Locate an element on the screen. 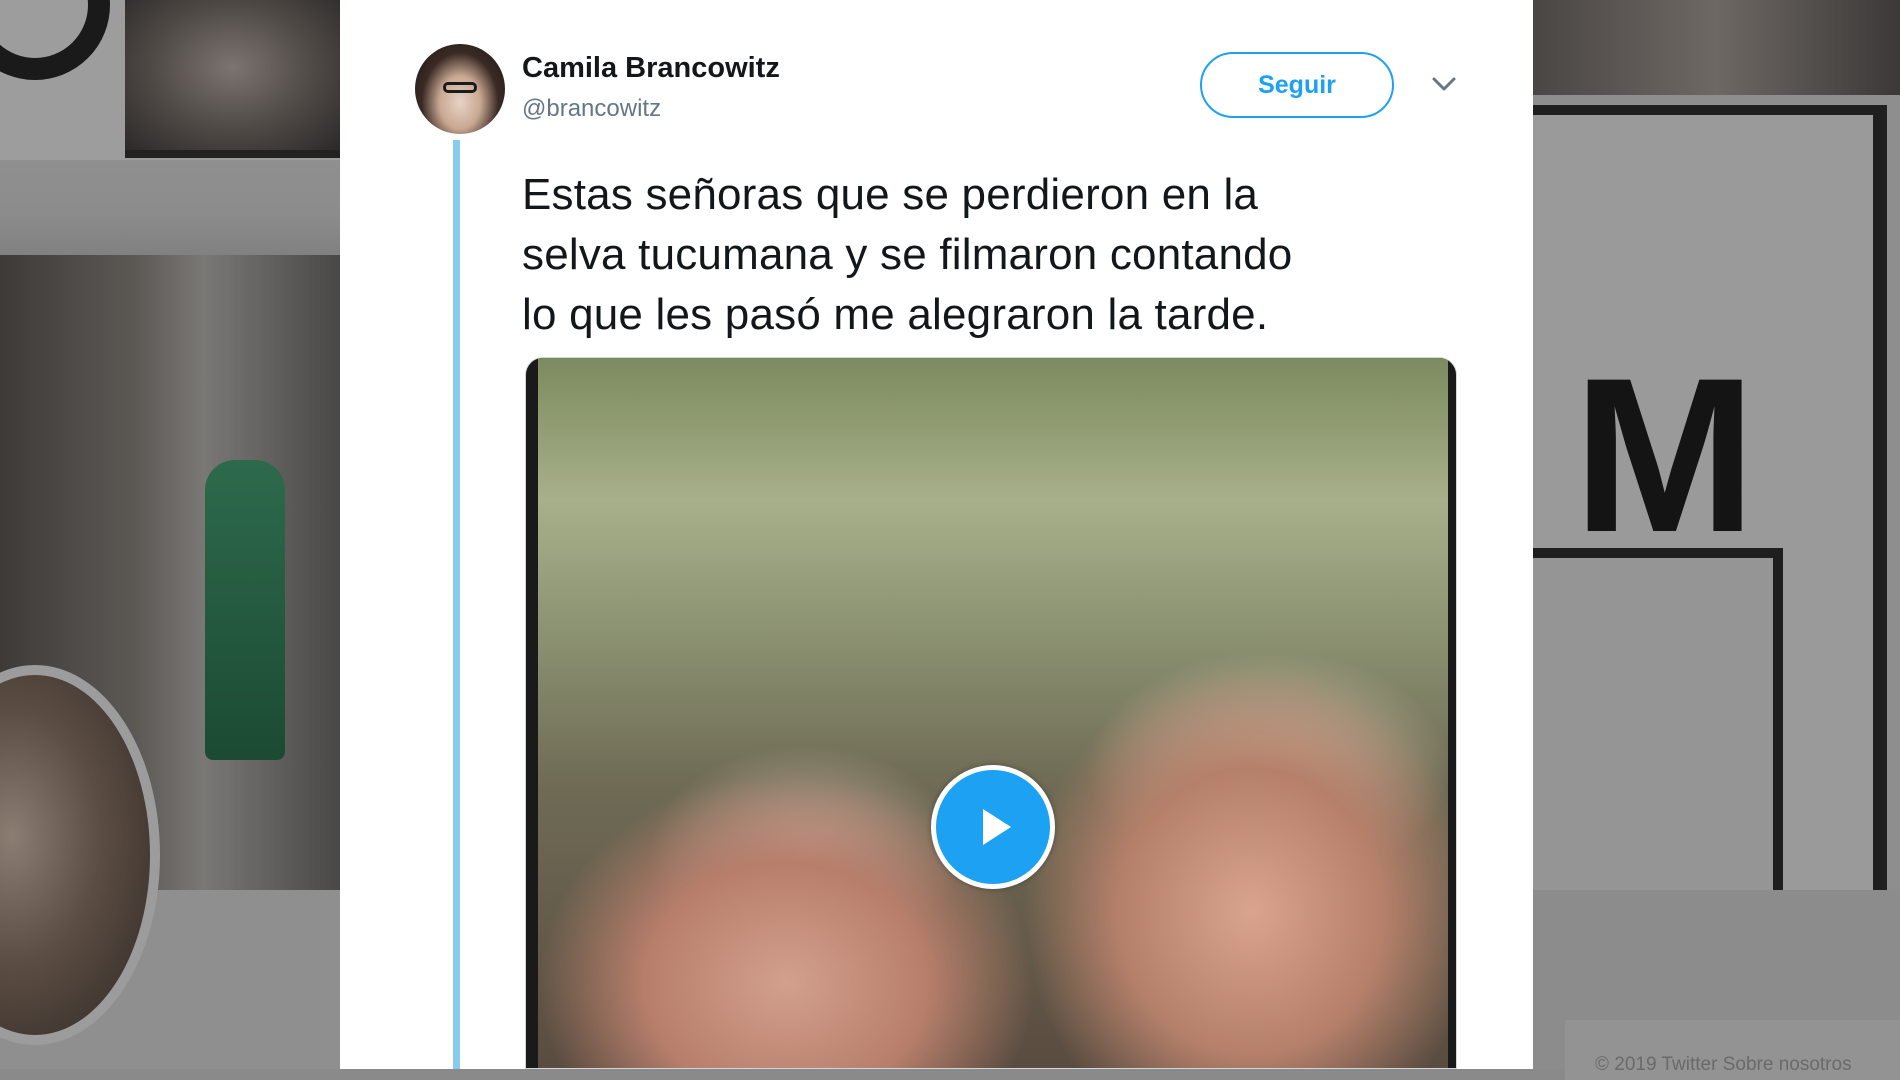 The image size is (1900, 1080). background-footer-text: © 2019 Twitter Sobre nosotros is located at coordinates (1723, 1065).